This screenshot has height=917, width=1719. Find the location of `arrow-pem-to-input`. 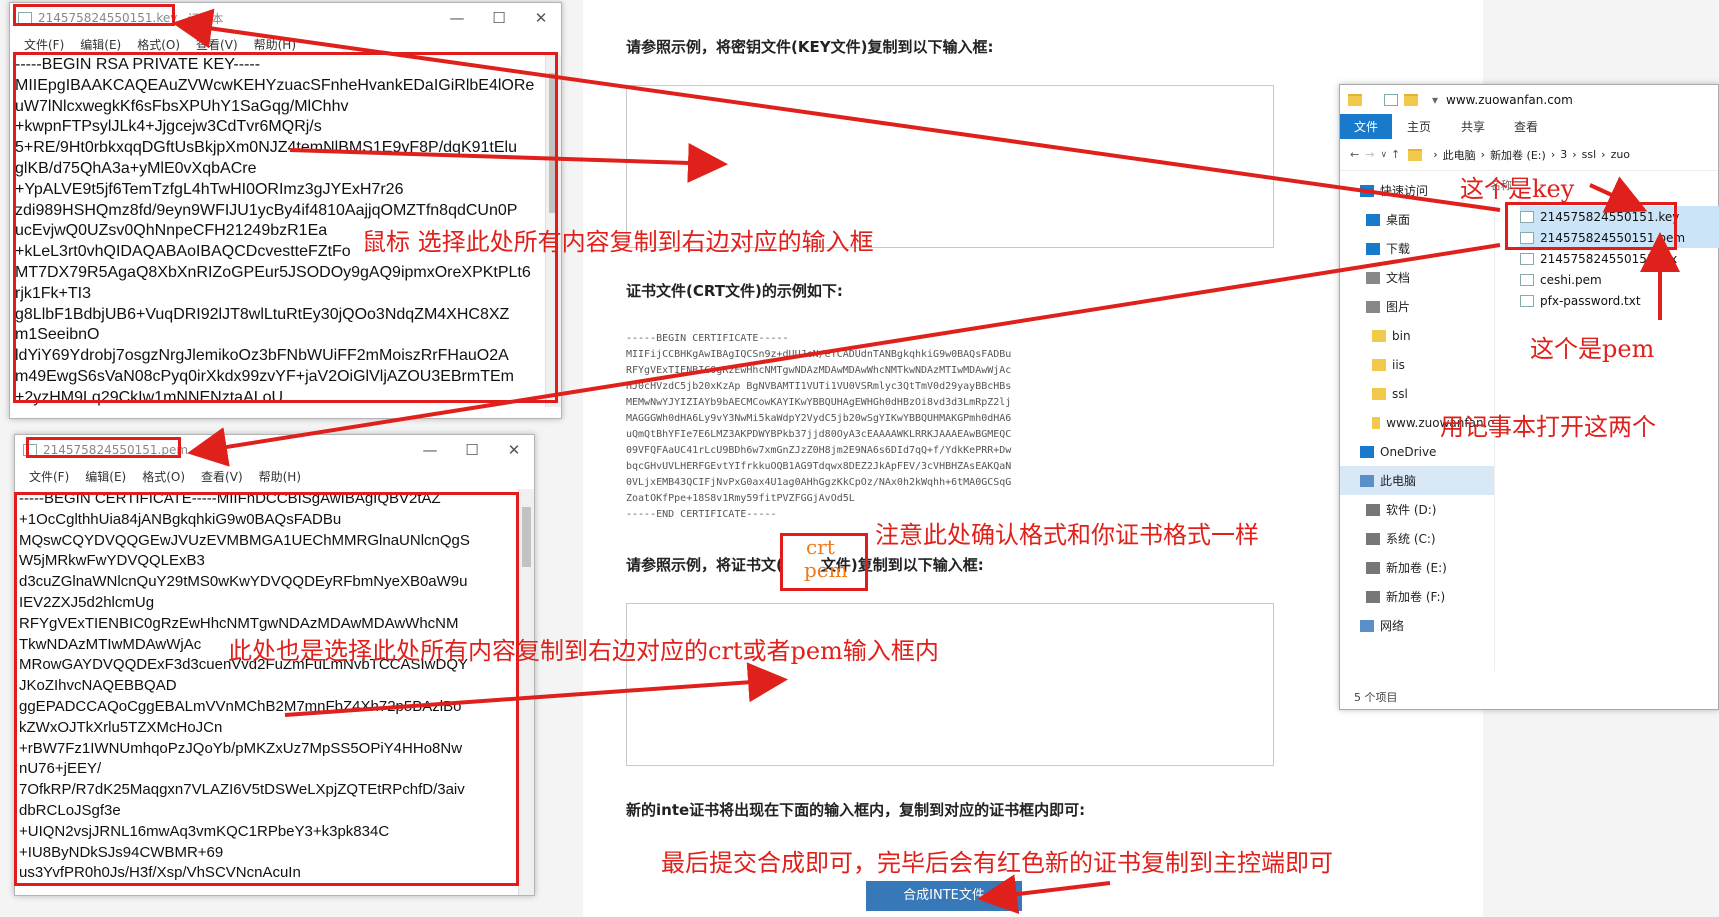

arrow-pem-to-input is located at coordinates (536, 689).